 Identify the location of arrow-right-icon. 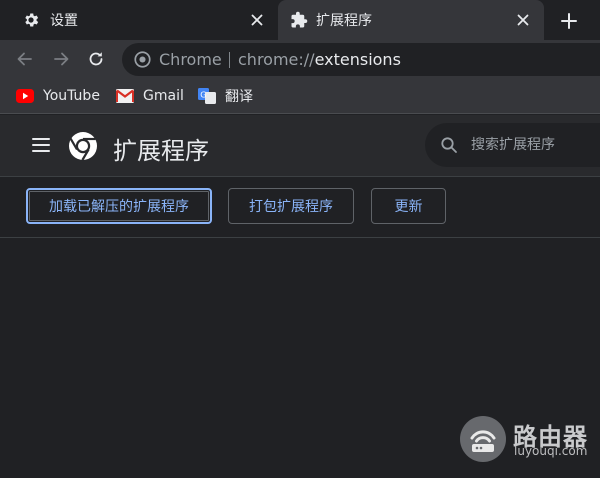
(61, 59).